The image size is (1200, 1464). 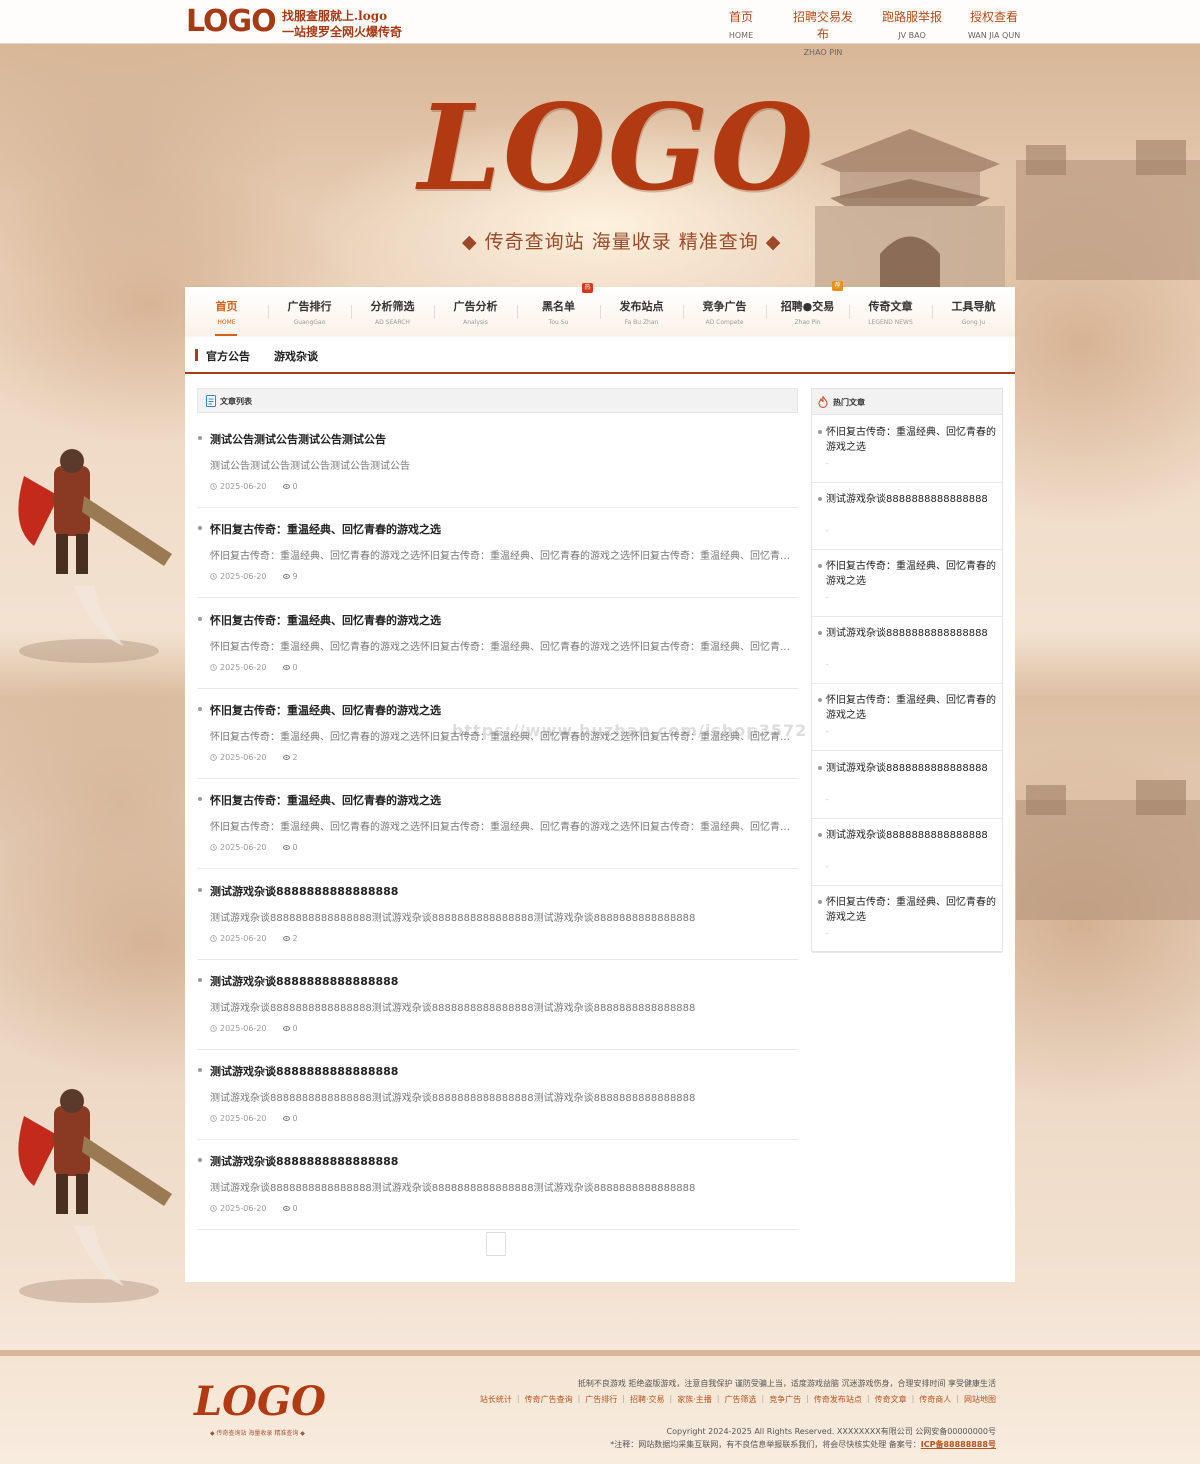 I want to click on footer-link: 传奇广告查询, so click(x=549, y=1399).